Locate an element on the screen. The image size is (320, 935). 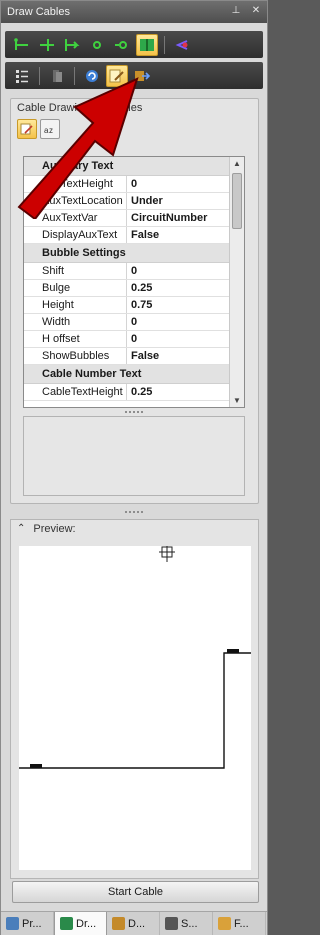
property-row: AuxTextVar CircuitNumber is located at coordinates (134, 218).